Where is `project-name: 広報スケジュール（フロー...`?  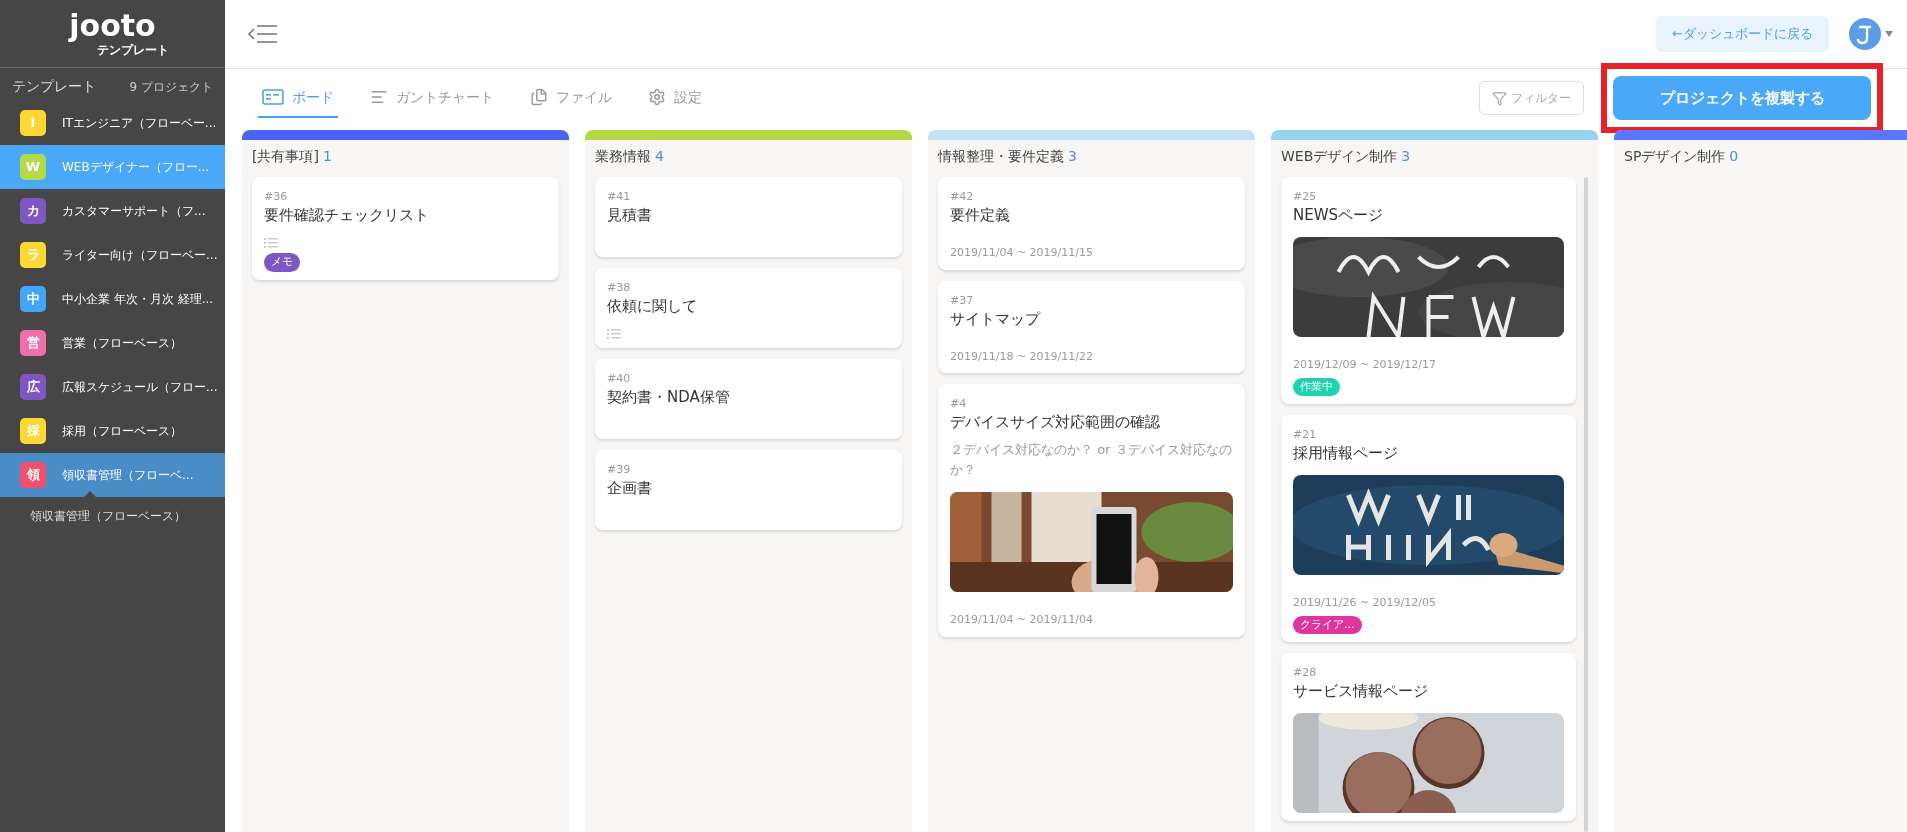
project-name: 広報スケジュール（フロー... is located at coordinates (140, 387).